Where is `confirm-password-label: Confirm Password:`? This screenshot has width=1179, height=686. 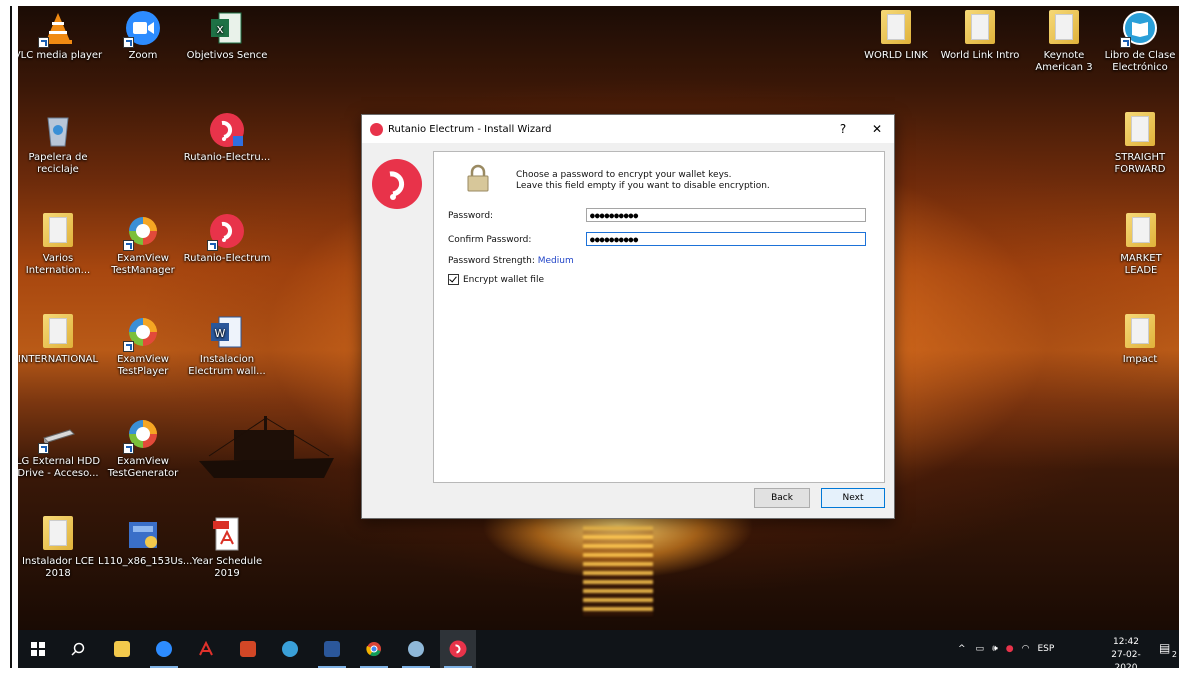
confirm-password-label: Confirm Password: is located at coordinates (490, 240).